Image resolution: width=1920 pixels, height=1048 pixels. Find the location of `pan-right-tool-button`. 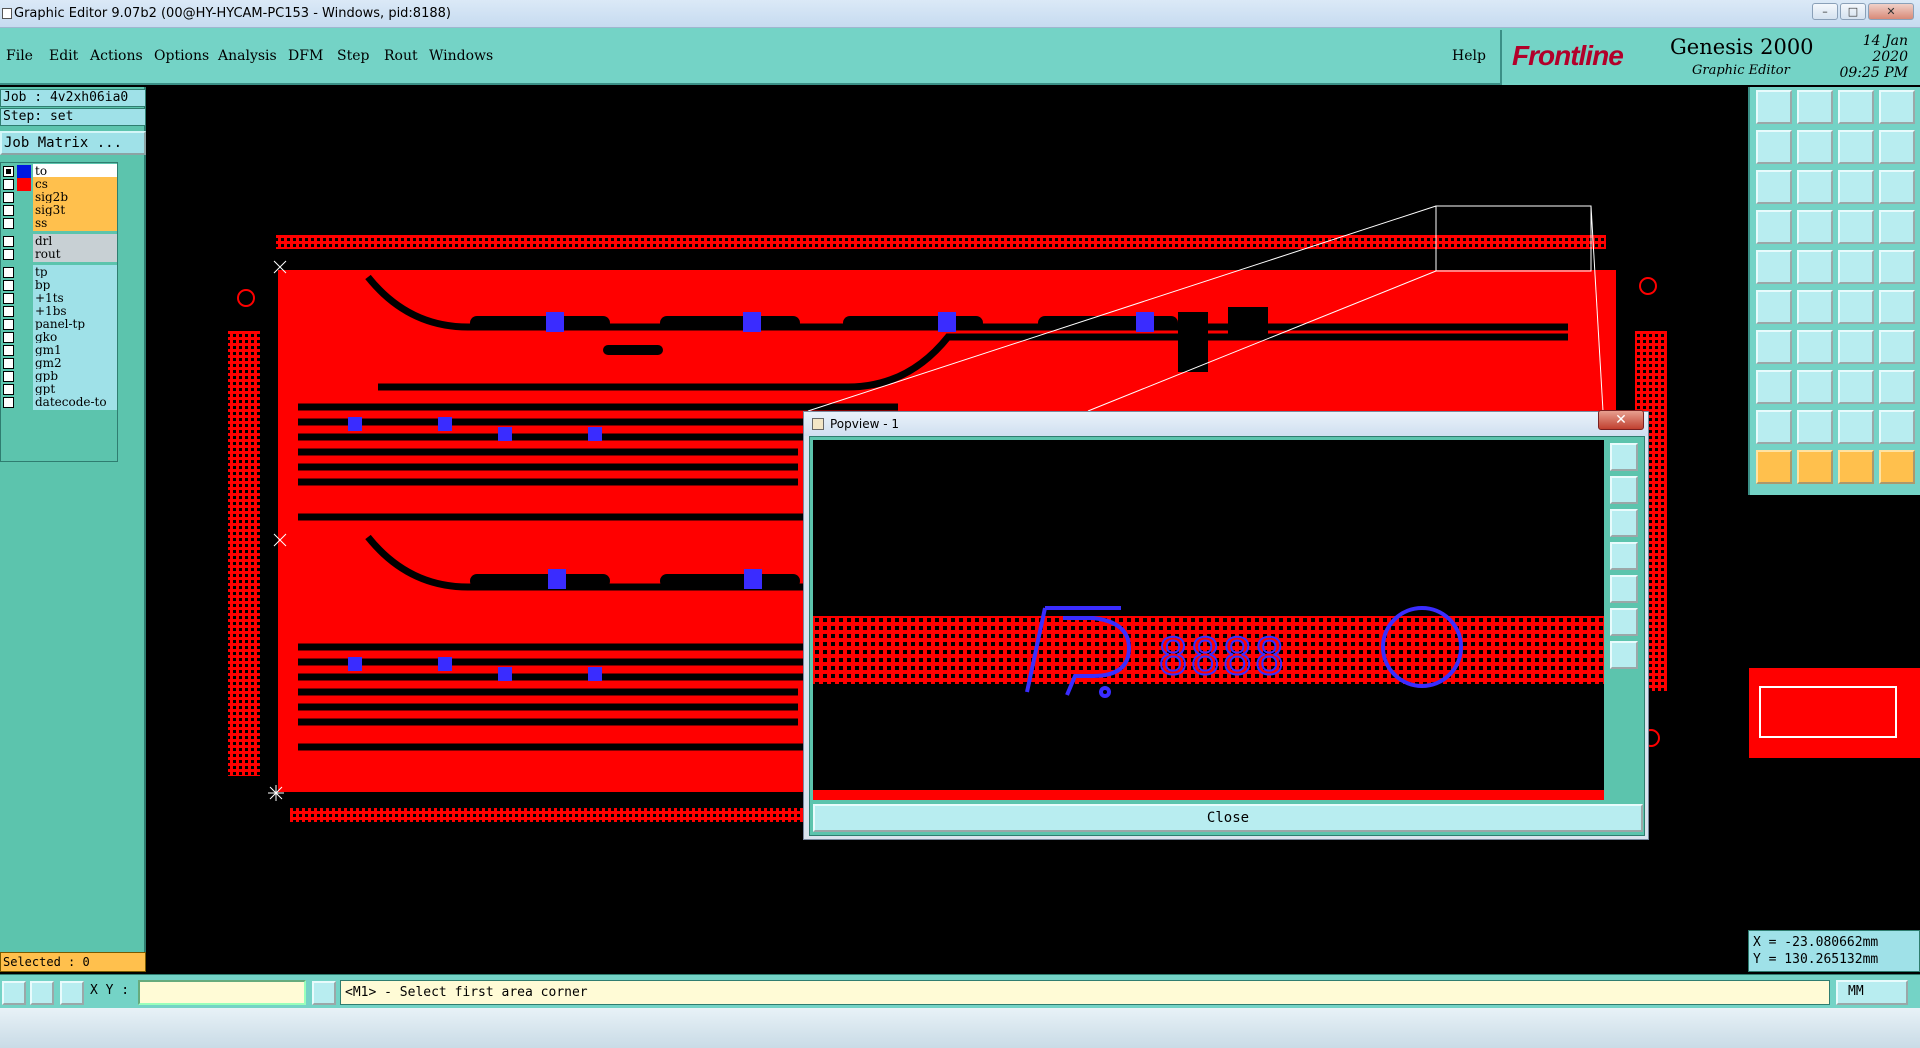

pan-right-tool-button is located at coordinates (1815, 147).